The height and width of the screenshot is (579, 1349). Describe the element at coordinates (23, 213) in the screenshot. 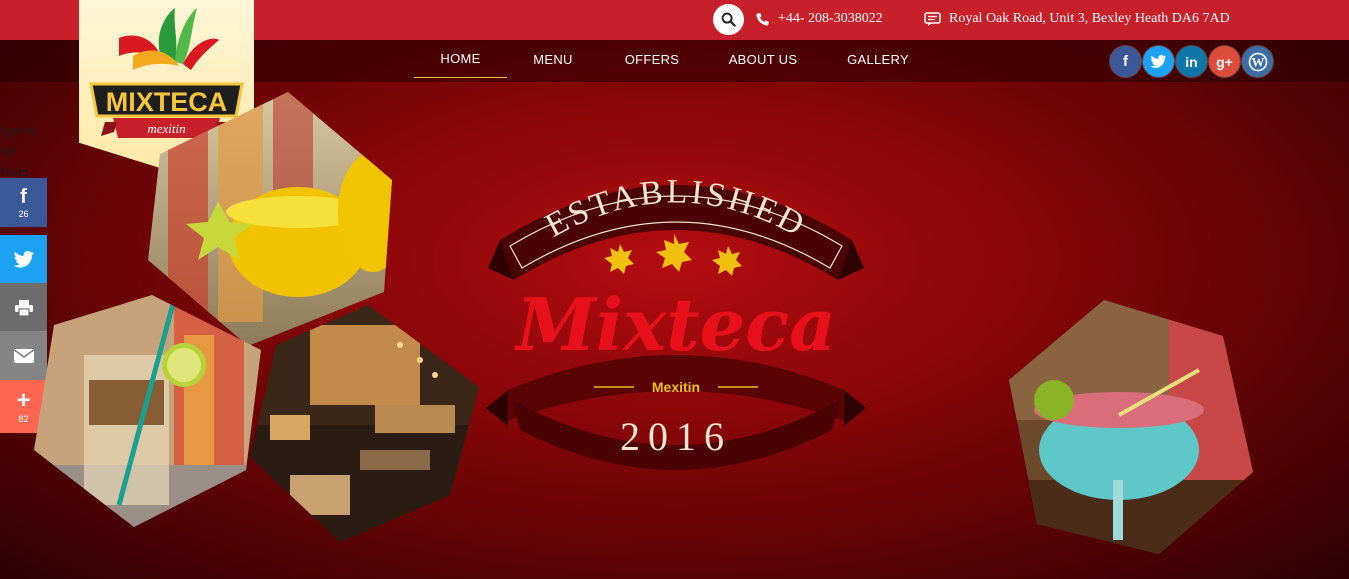

I see `facebook-share-count: 26` at that location.